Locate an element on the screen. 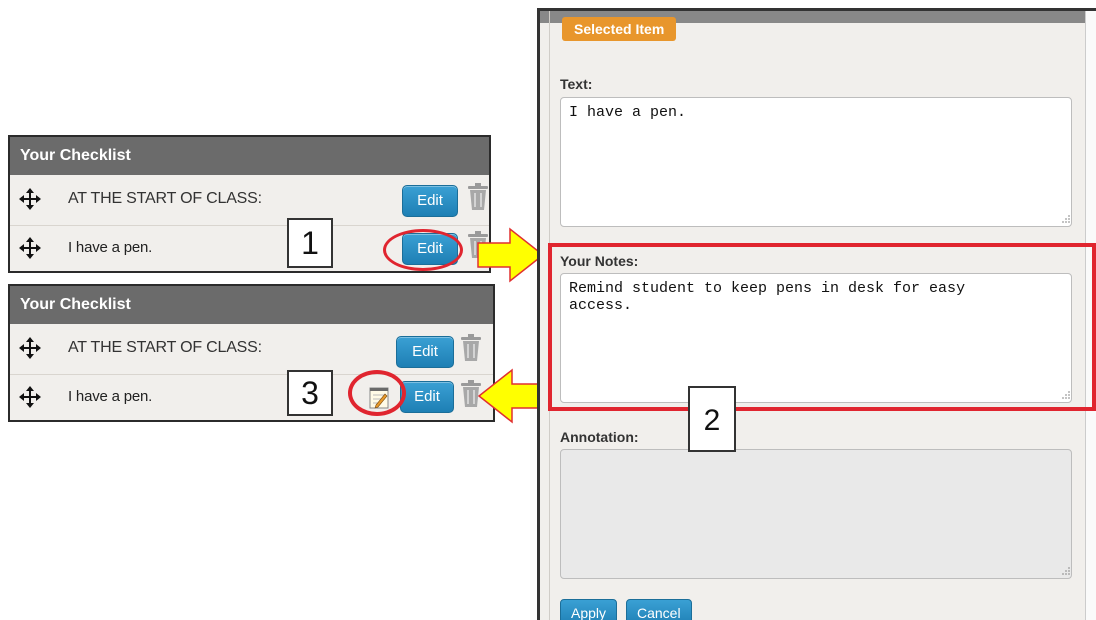 This screenshot has height=620, width=1096. annotation-label: Annotation: is located at coordinates (599, 437).